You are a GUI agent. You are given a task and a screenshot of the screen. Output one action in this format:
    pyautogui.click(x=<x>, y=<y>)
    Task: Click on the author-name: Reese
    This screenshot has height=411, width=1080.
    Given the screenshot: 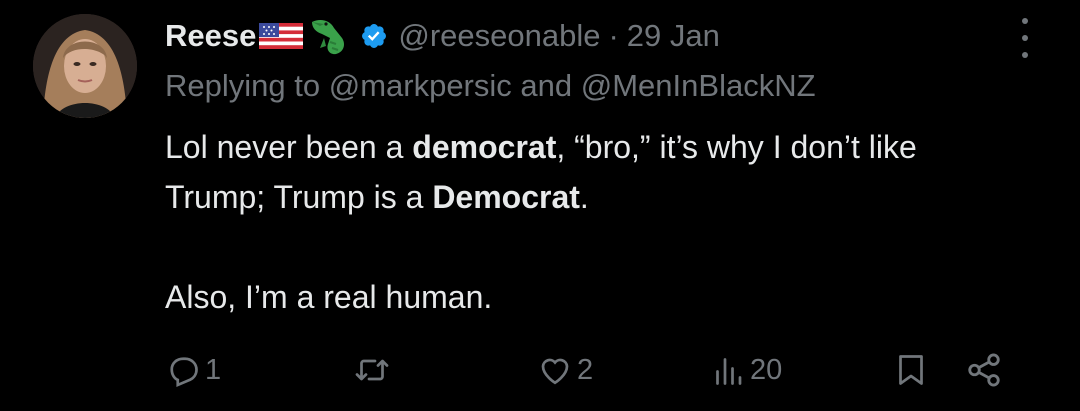 What is the action you would take?
    pyautogui.click(x=210, y=36)
    